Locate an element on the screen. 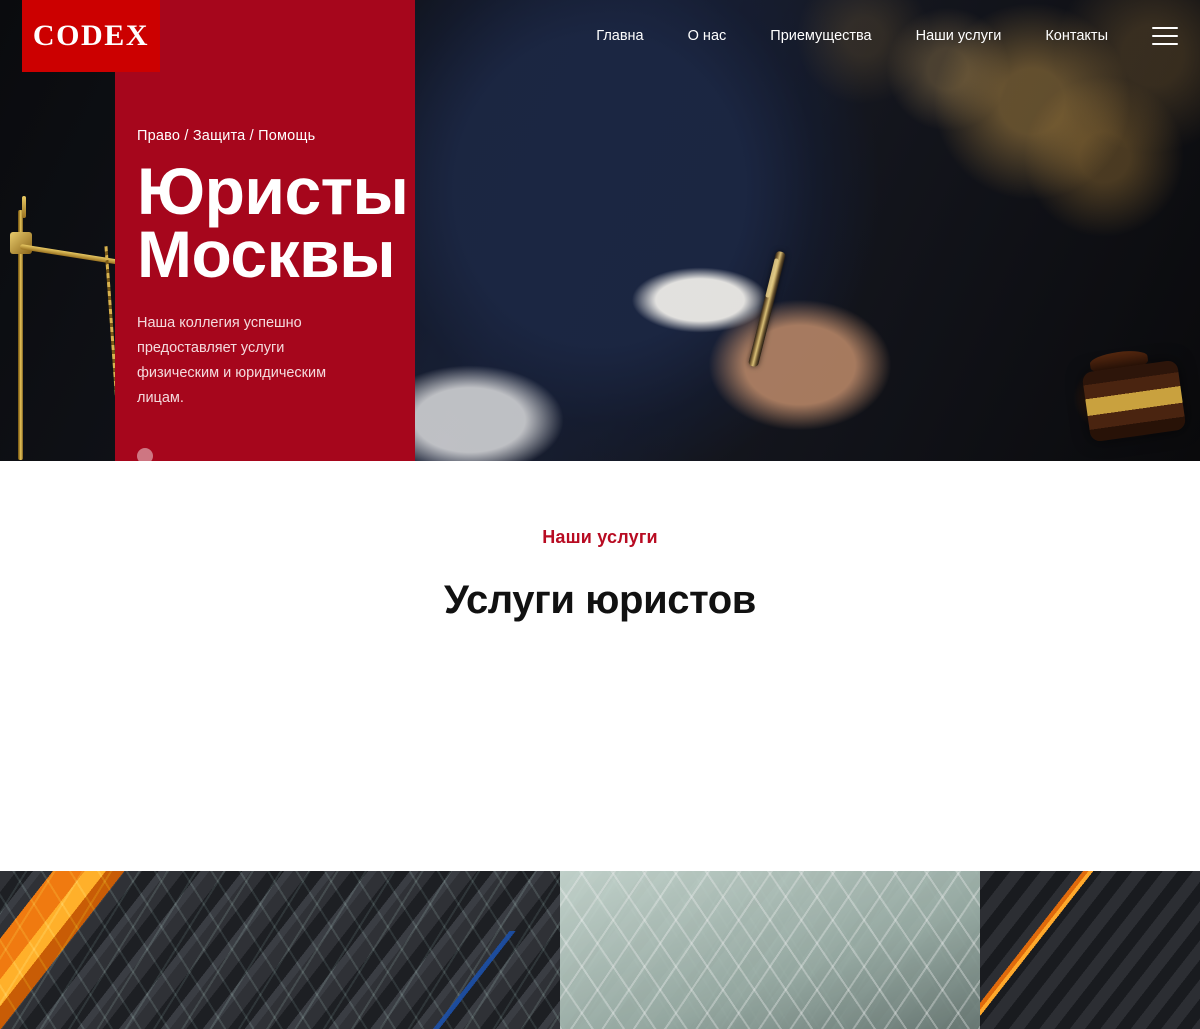 Image resolution: width=1200 pixels, height=1029 pixels. scales-top-finial-icon is located at coordinates (24, 207).